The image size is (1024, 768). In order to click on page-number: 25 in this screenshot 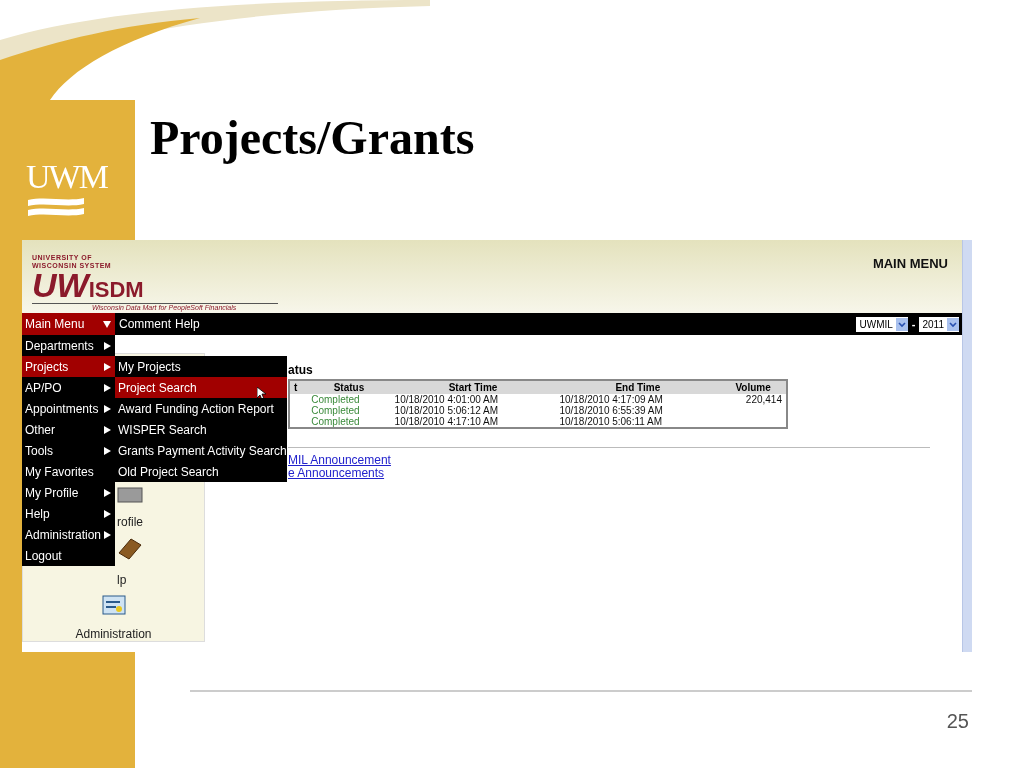, I will do `click(957, 721)`.